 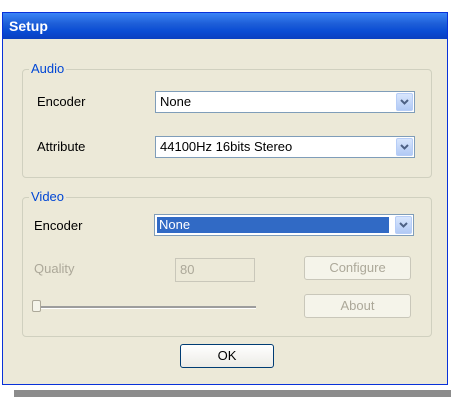 I want to click on audio-encoder-value: None, so click(x=176, y=101).